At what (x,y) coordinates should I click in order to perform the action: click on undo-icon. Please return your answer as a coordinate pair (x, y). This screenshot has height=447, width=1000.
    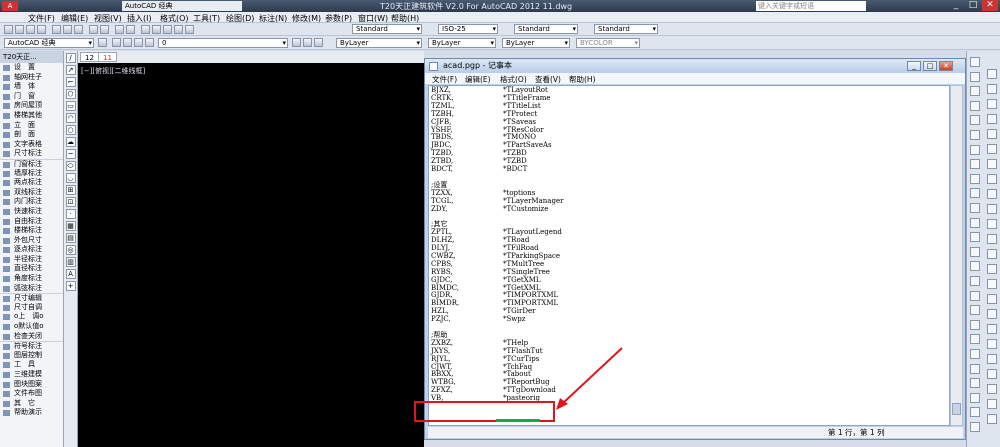
    Looking at the image, I should click on (93, 29).